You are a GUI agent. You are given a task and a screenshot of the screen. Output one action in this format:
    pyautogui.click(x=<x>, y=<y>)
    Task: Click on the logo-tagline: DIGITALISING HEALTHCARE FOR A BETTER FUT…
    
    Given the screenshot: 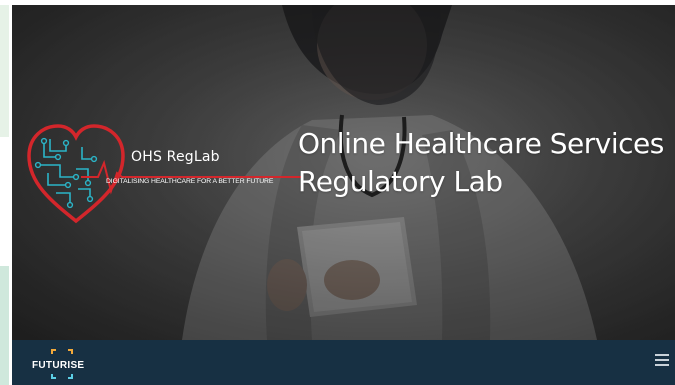 What is the action you would take?
    pyautogui.click(x=190, y=181)
    